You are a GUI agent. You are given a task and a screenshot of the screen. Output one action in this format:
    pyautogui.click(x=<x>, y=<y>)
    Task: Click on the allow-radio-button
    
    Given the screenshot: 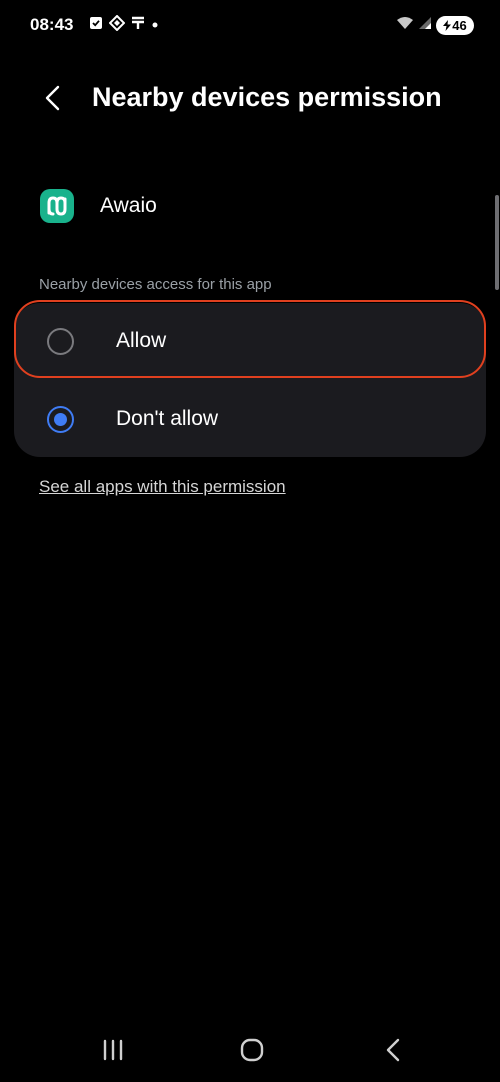 What is the action you would take?
    pyautogui.click(x=60, y=341)
    